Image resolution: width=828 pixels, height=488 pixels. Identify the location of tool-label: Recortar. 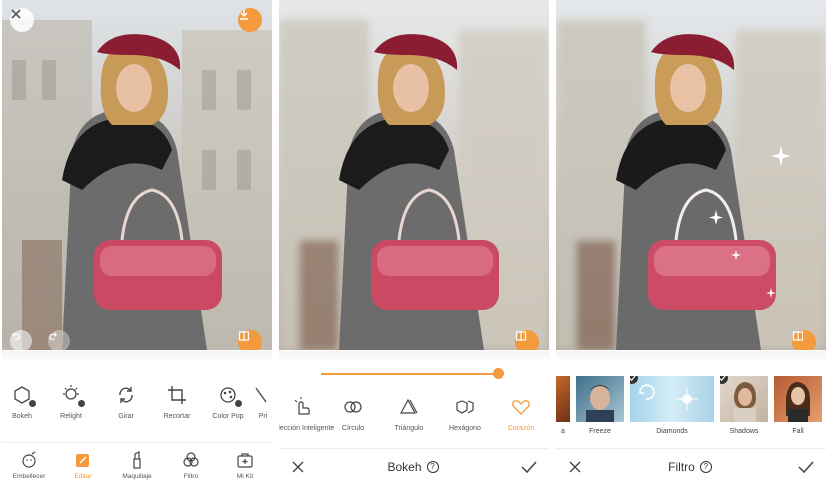
(177, 416).